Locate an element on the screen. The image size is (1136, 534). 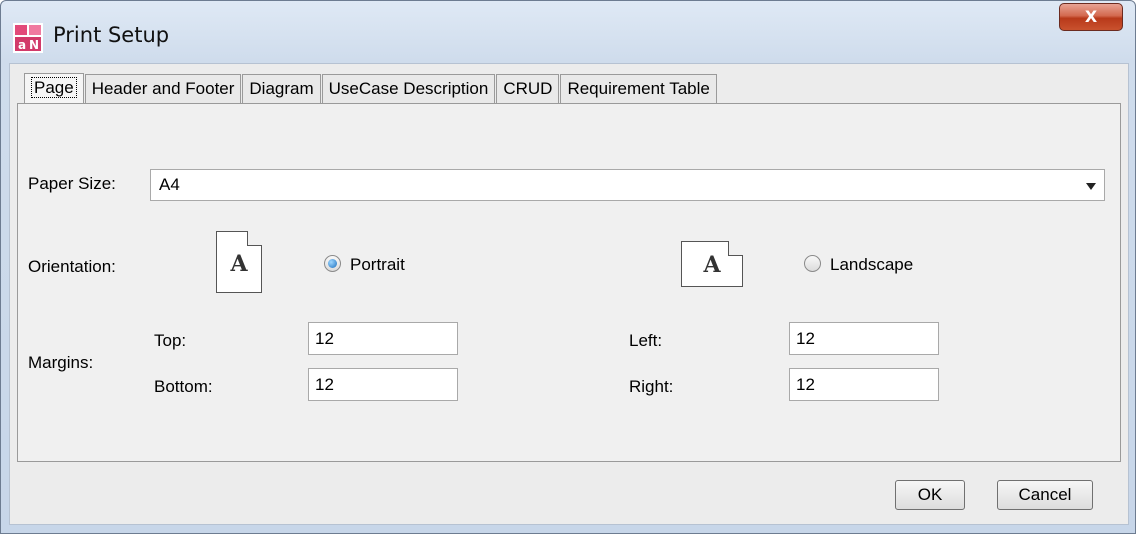
paper-size-value: A4 is located at coordinates (169, 184).